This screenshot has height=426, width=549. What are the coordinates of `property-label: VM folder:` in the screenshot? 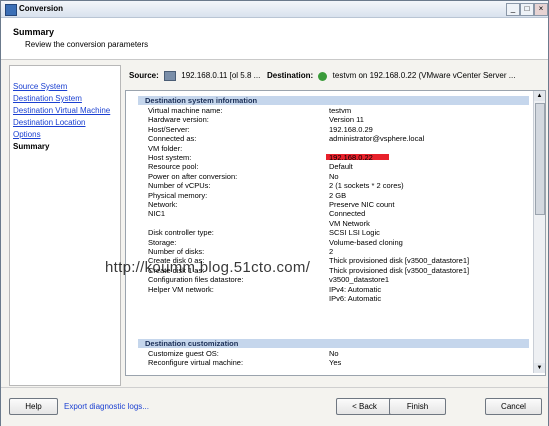 It's located at (165, 148).